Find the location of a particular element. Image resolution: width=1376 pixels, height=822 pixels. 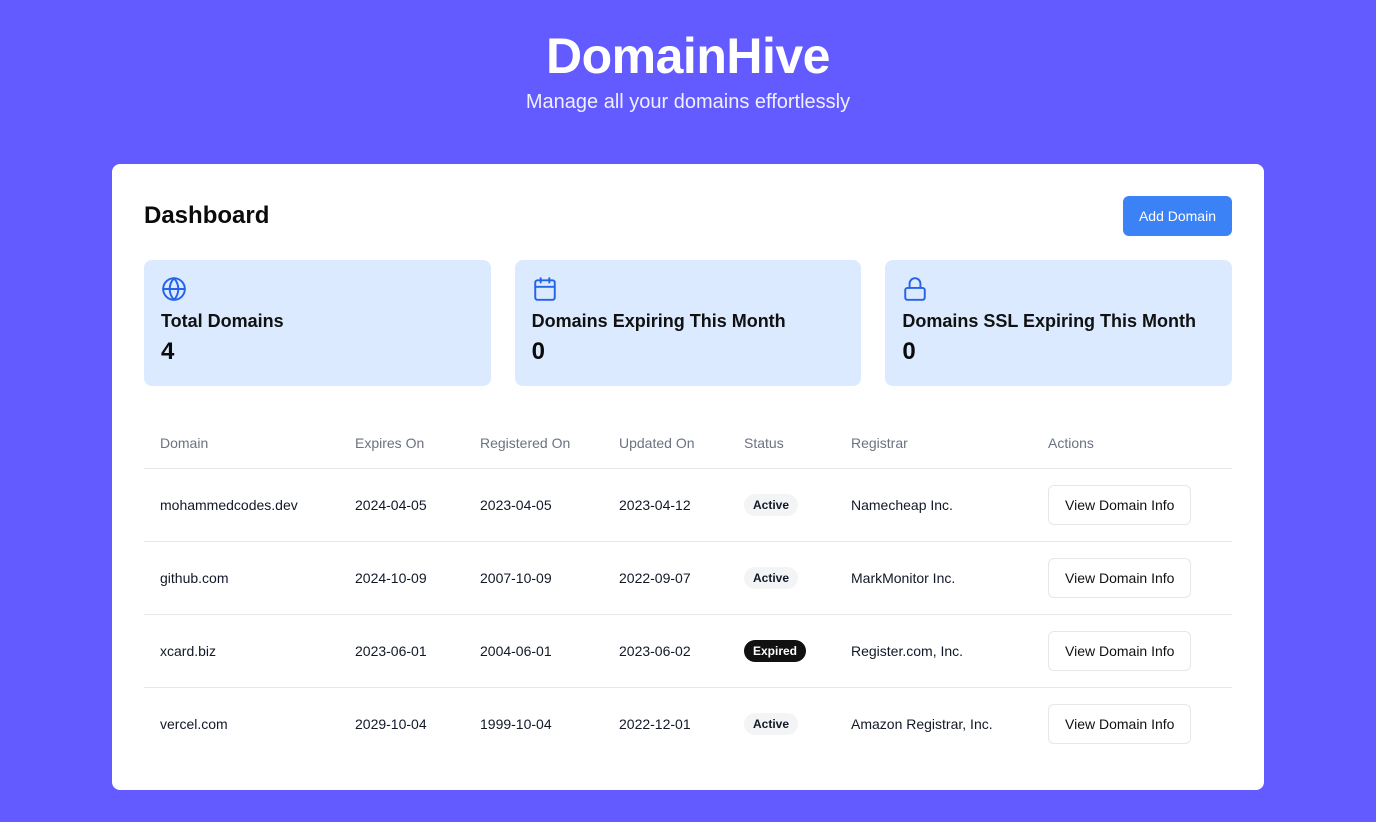

cell-updated-on: 2023-04-12 is located at coordinates (665, 505).